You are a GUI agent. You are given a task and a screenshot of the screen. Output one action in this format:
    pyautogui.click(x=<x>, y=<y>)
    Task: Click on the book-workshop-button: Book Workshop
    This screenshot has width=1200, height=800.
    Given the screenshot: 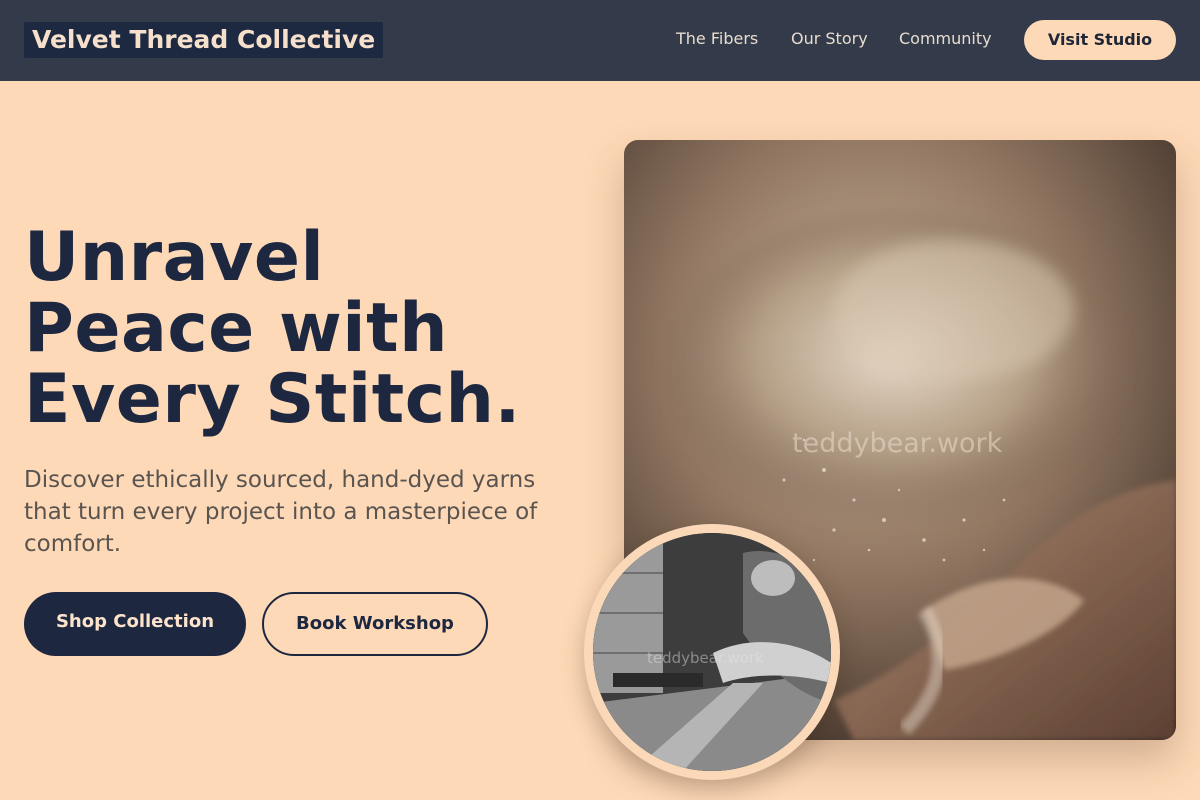 What is the action you would take?
    pyautogui.click(x=375, y=624)
    